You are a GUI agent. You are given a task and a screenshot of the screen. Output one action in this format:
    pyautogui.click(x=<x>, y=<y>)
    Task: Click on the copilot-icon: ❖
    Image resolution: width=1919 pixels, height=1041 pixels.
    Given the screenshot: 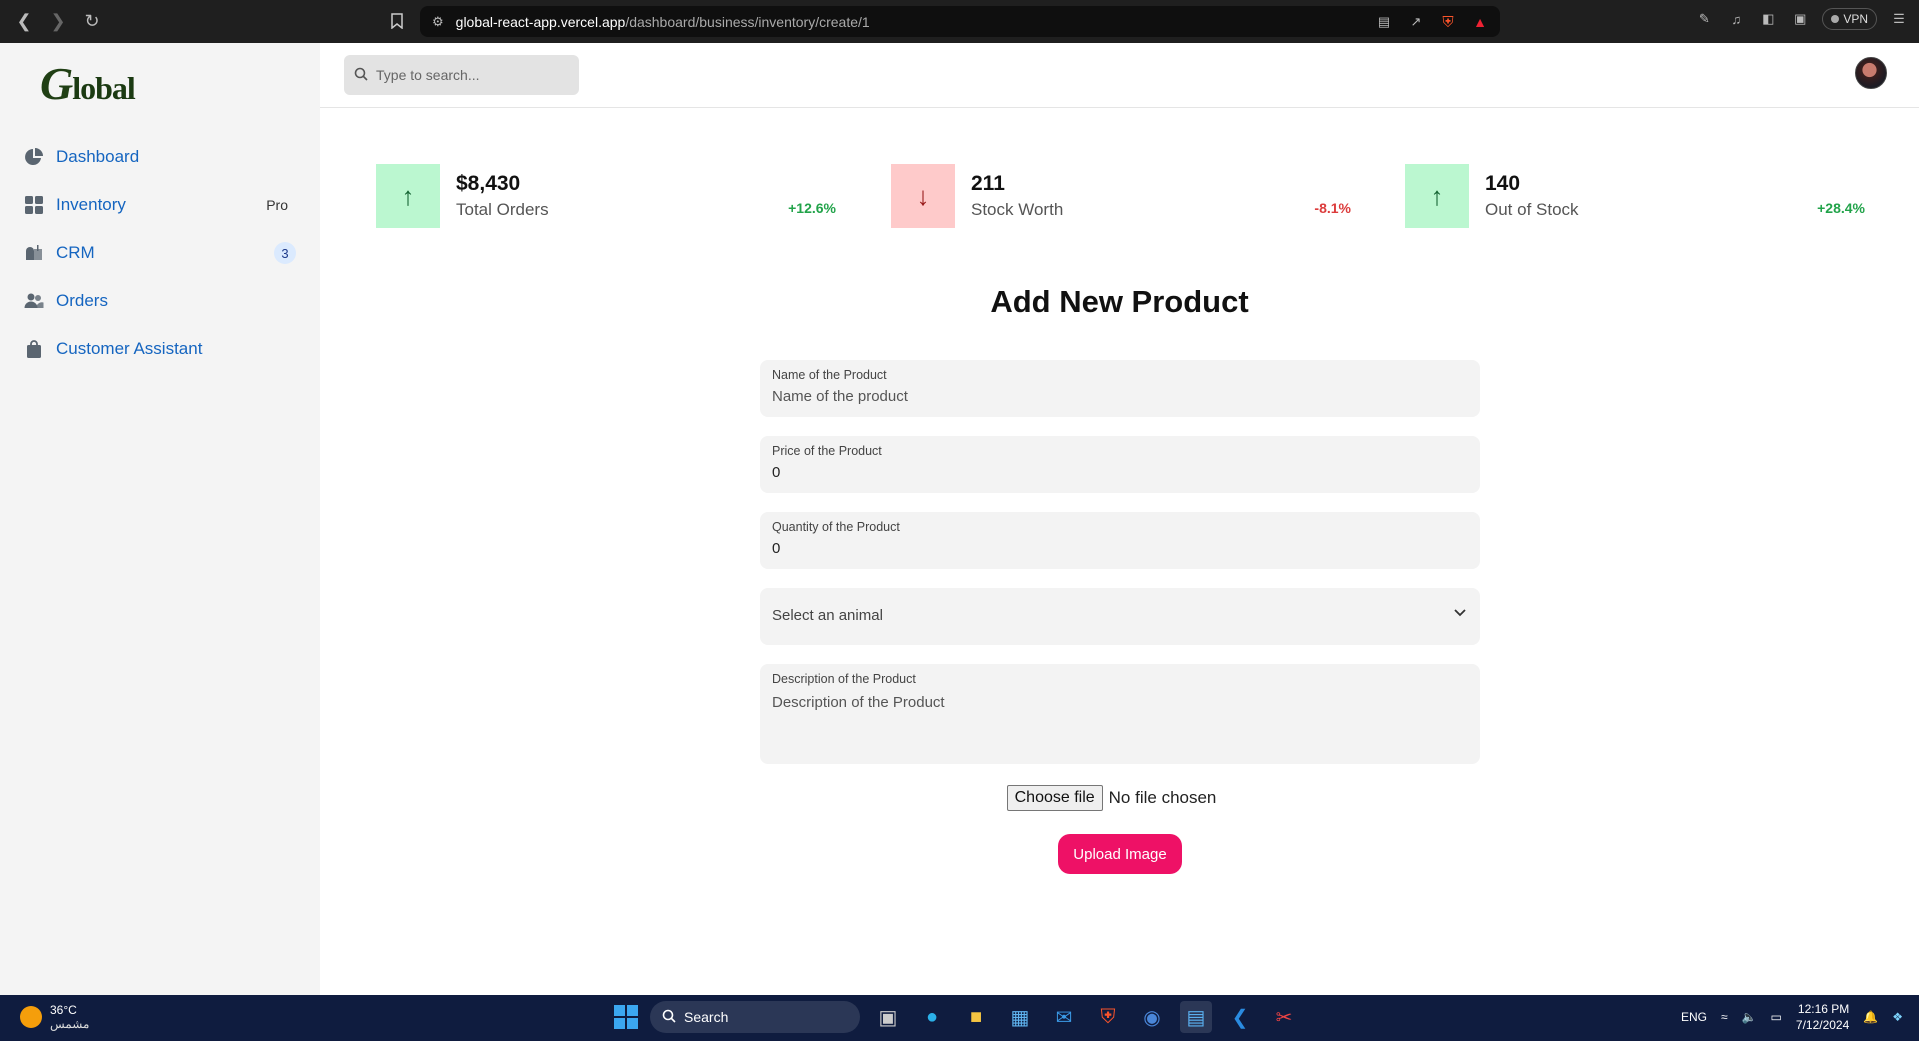 What is the action you would take?
    pyautogui.click(x=1897, y=1017)
    